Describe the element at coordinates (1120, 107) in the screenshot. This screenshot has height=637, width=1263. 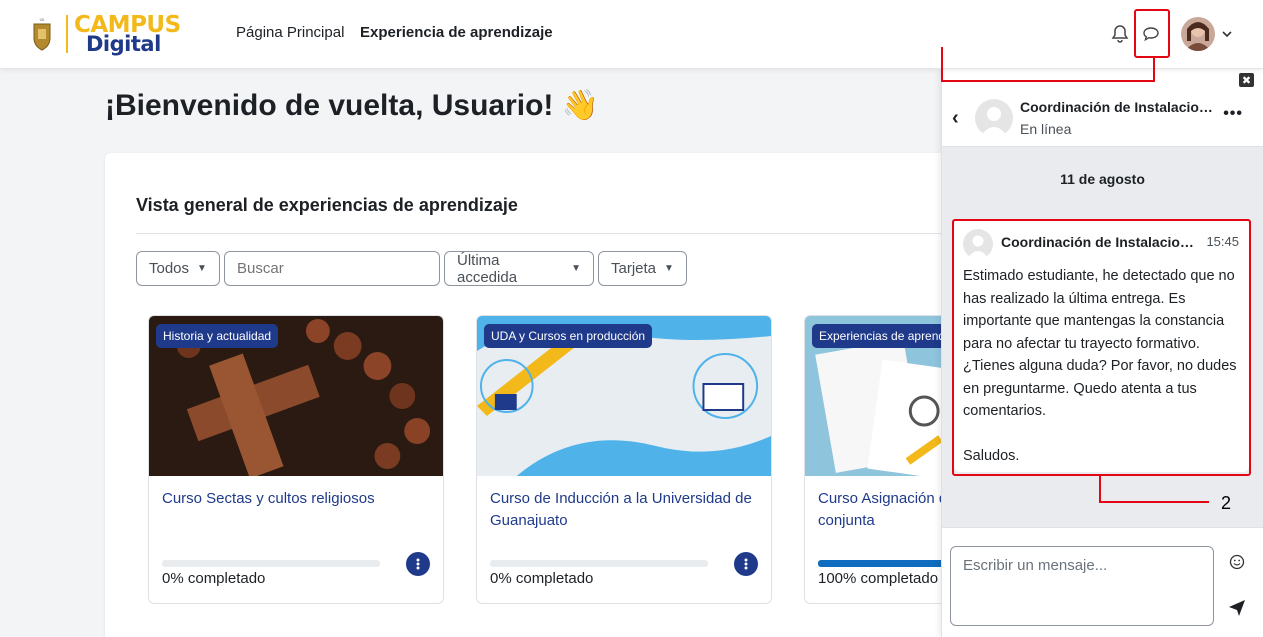
I see `contact-name: Coordinación de Instalaciones` at that location.